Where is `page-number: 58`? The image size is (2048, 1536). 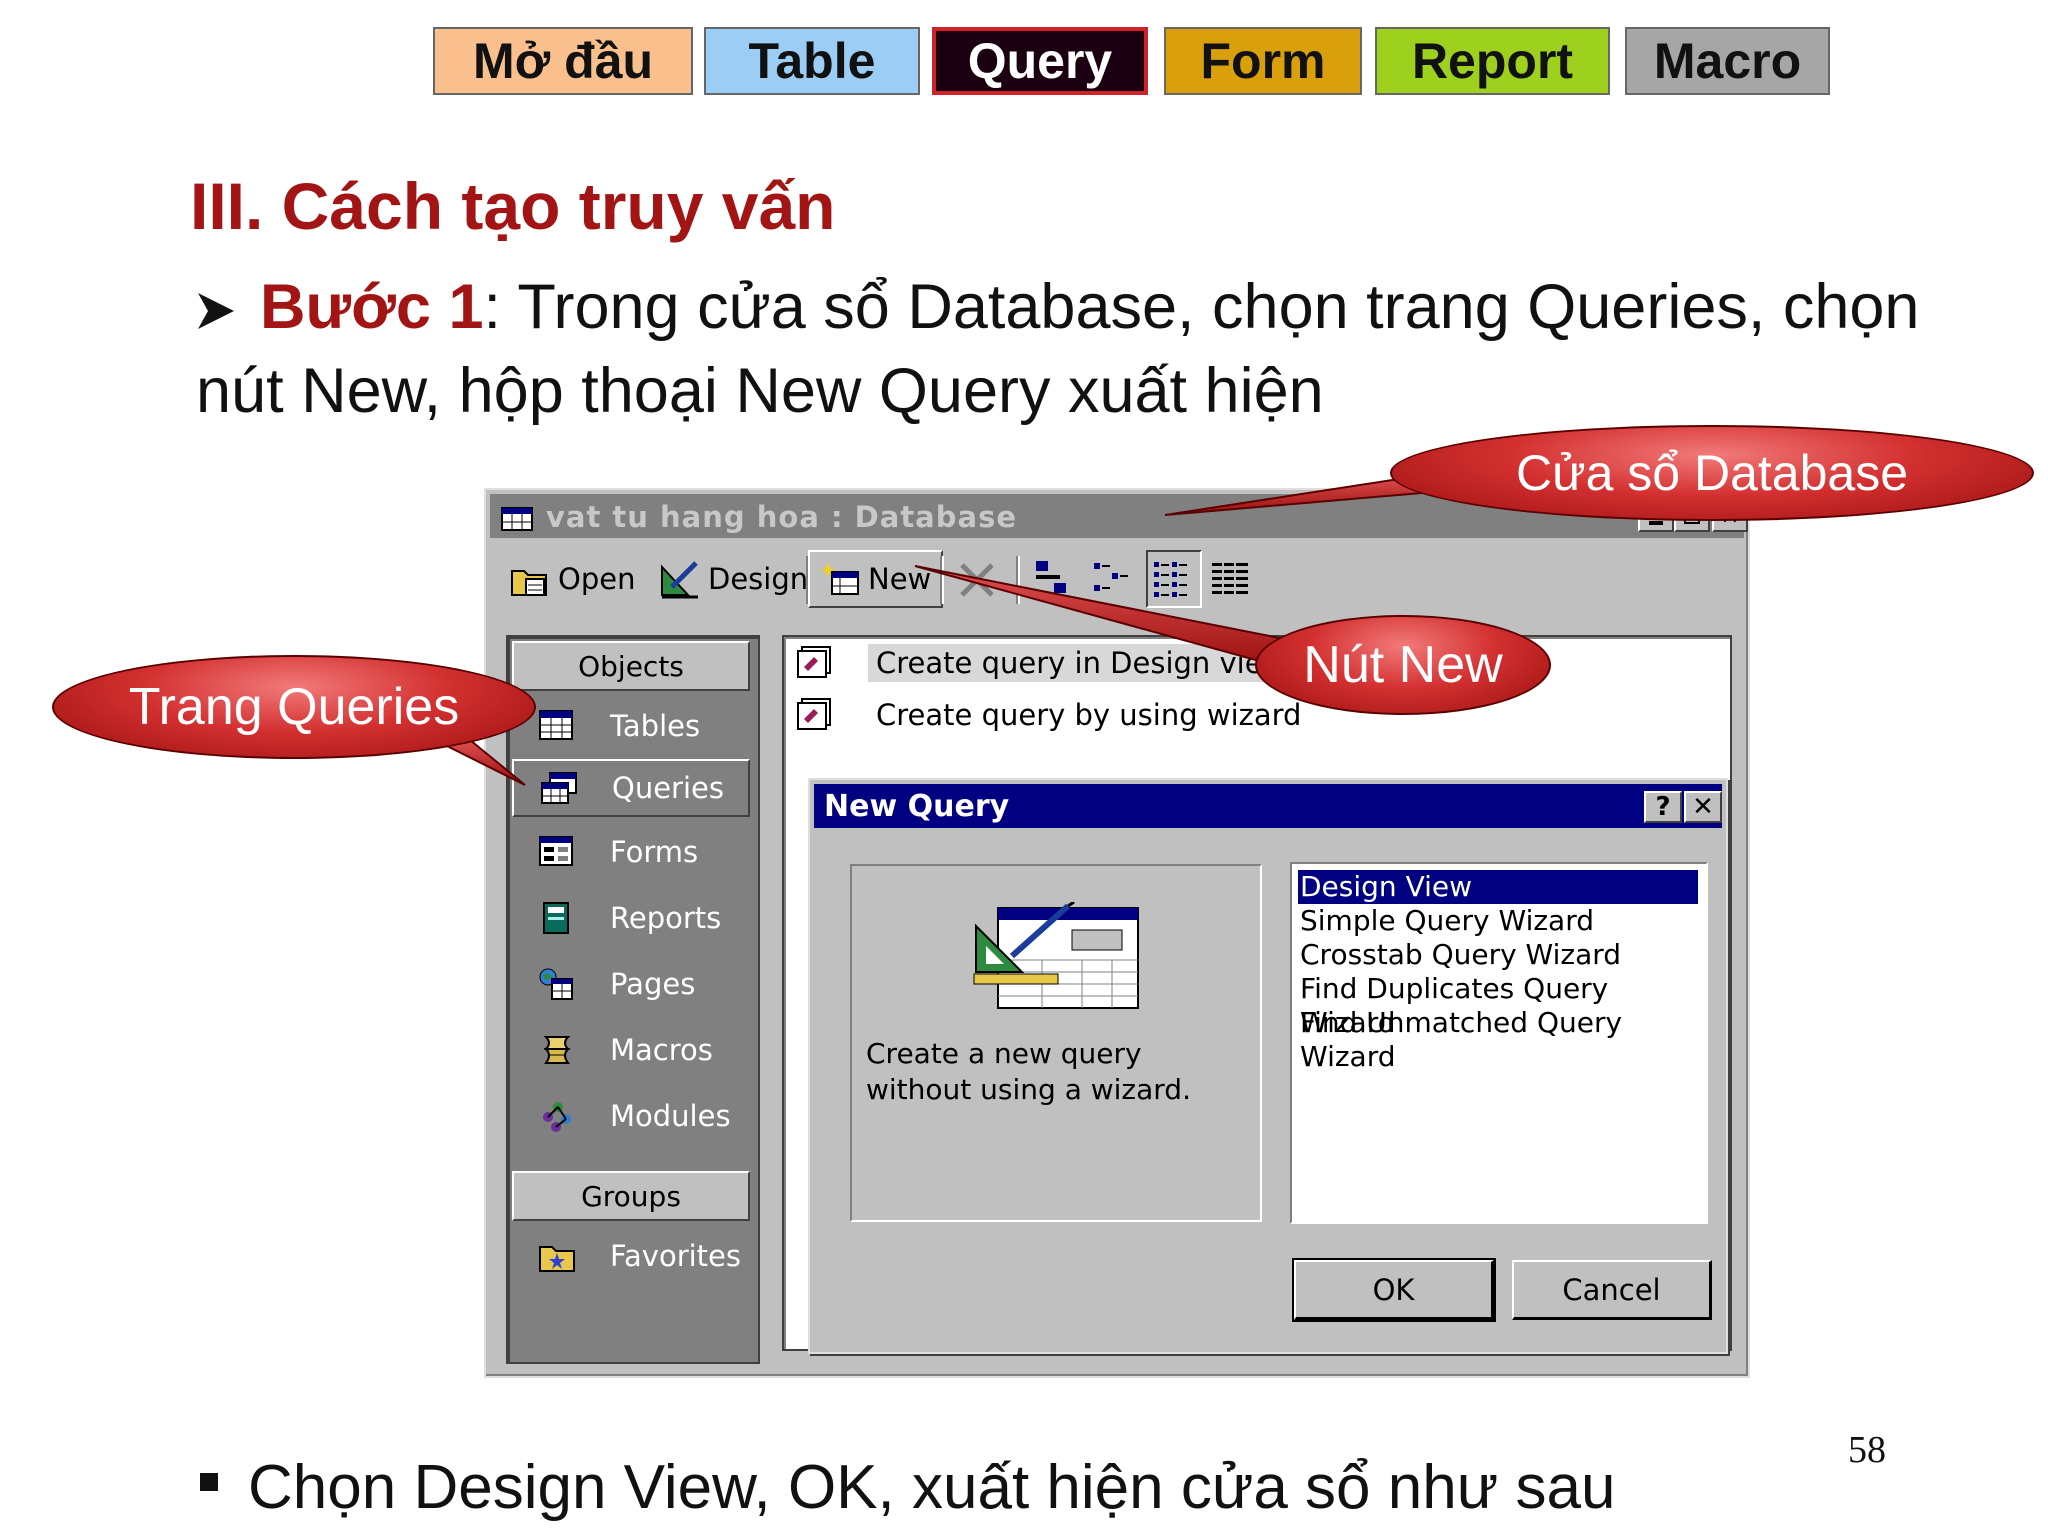 page-number: 58 is located at coordinates (1867, 1450).